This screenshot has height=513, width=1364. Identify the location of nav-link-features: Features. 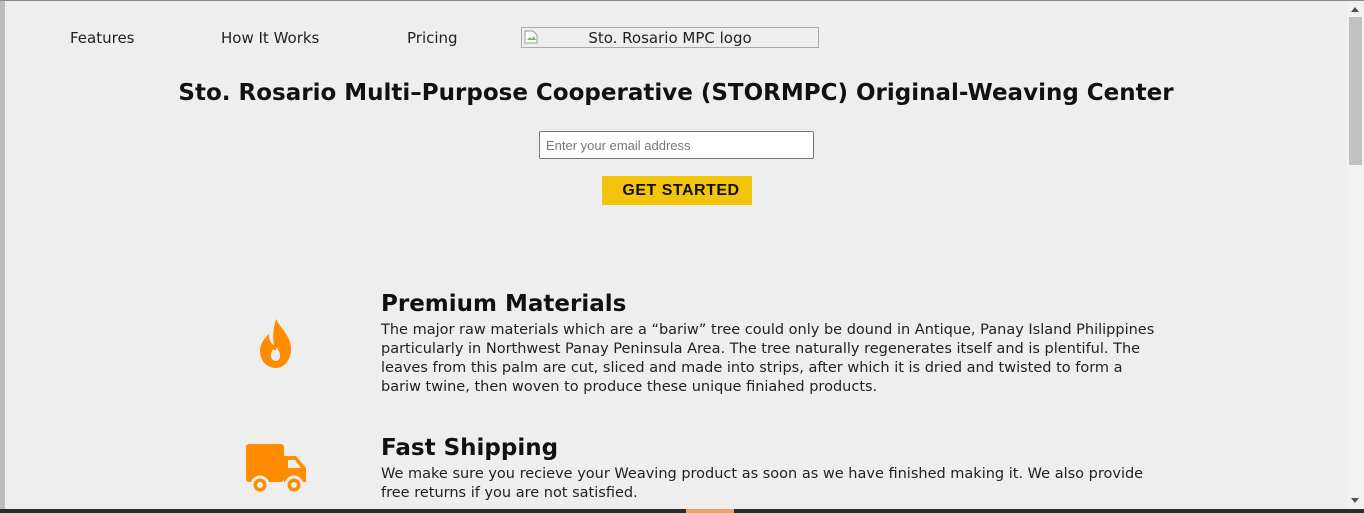
(102, 38).